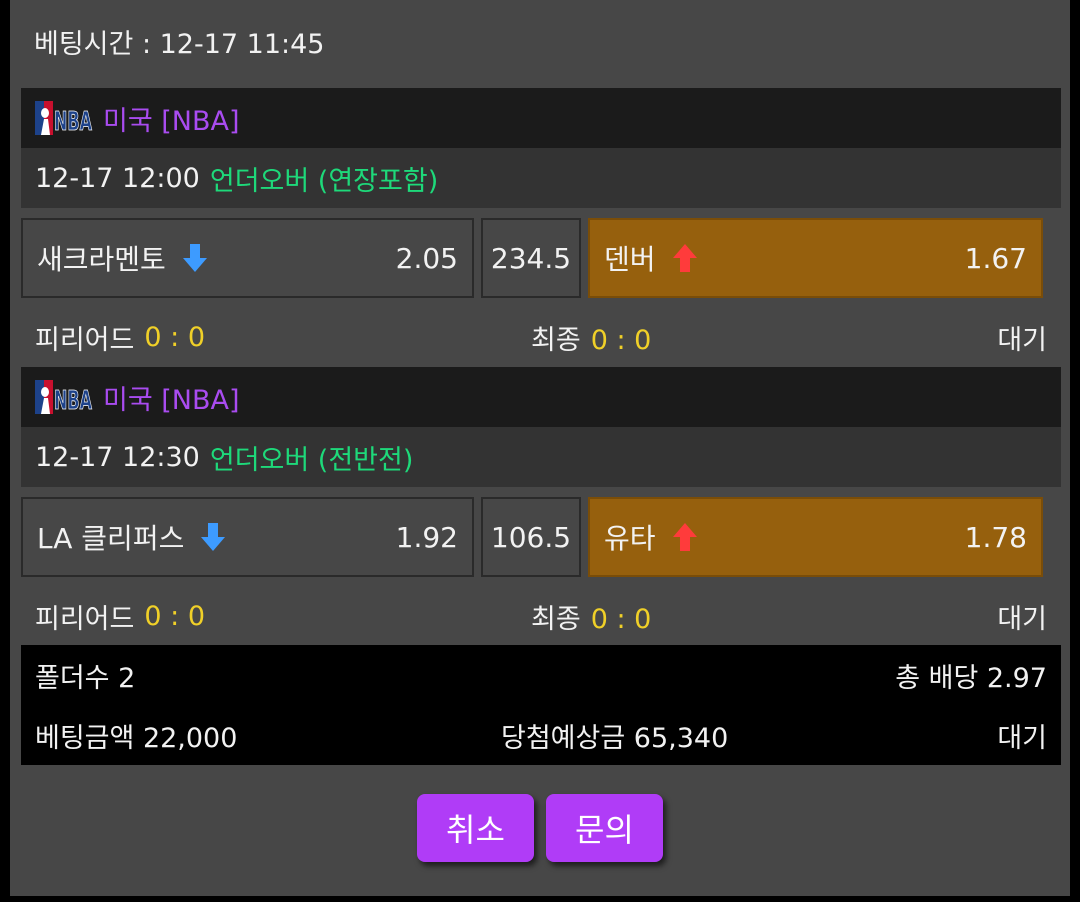  What do you see at coordinates (995, 258) in the screenshot?
I see `away-odds: 1.67` at bounding box center [995, 258].